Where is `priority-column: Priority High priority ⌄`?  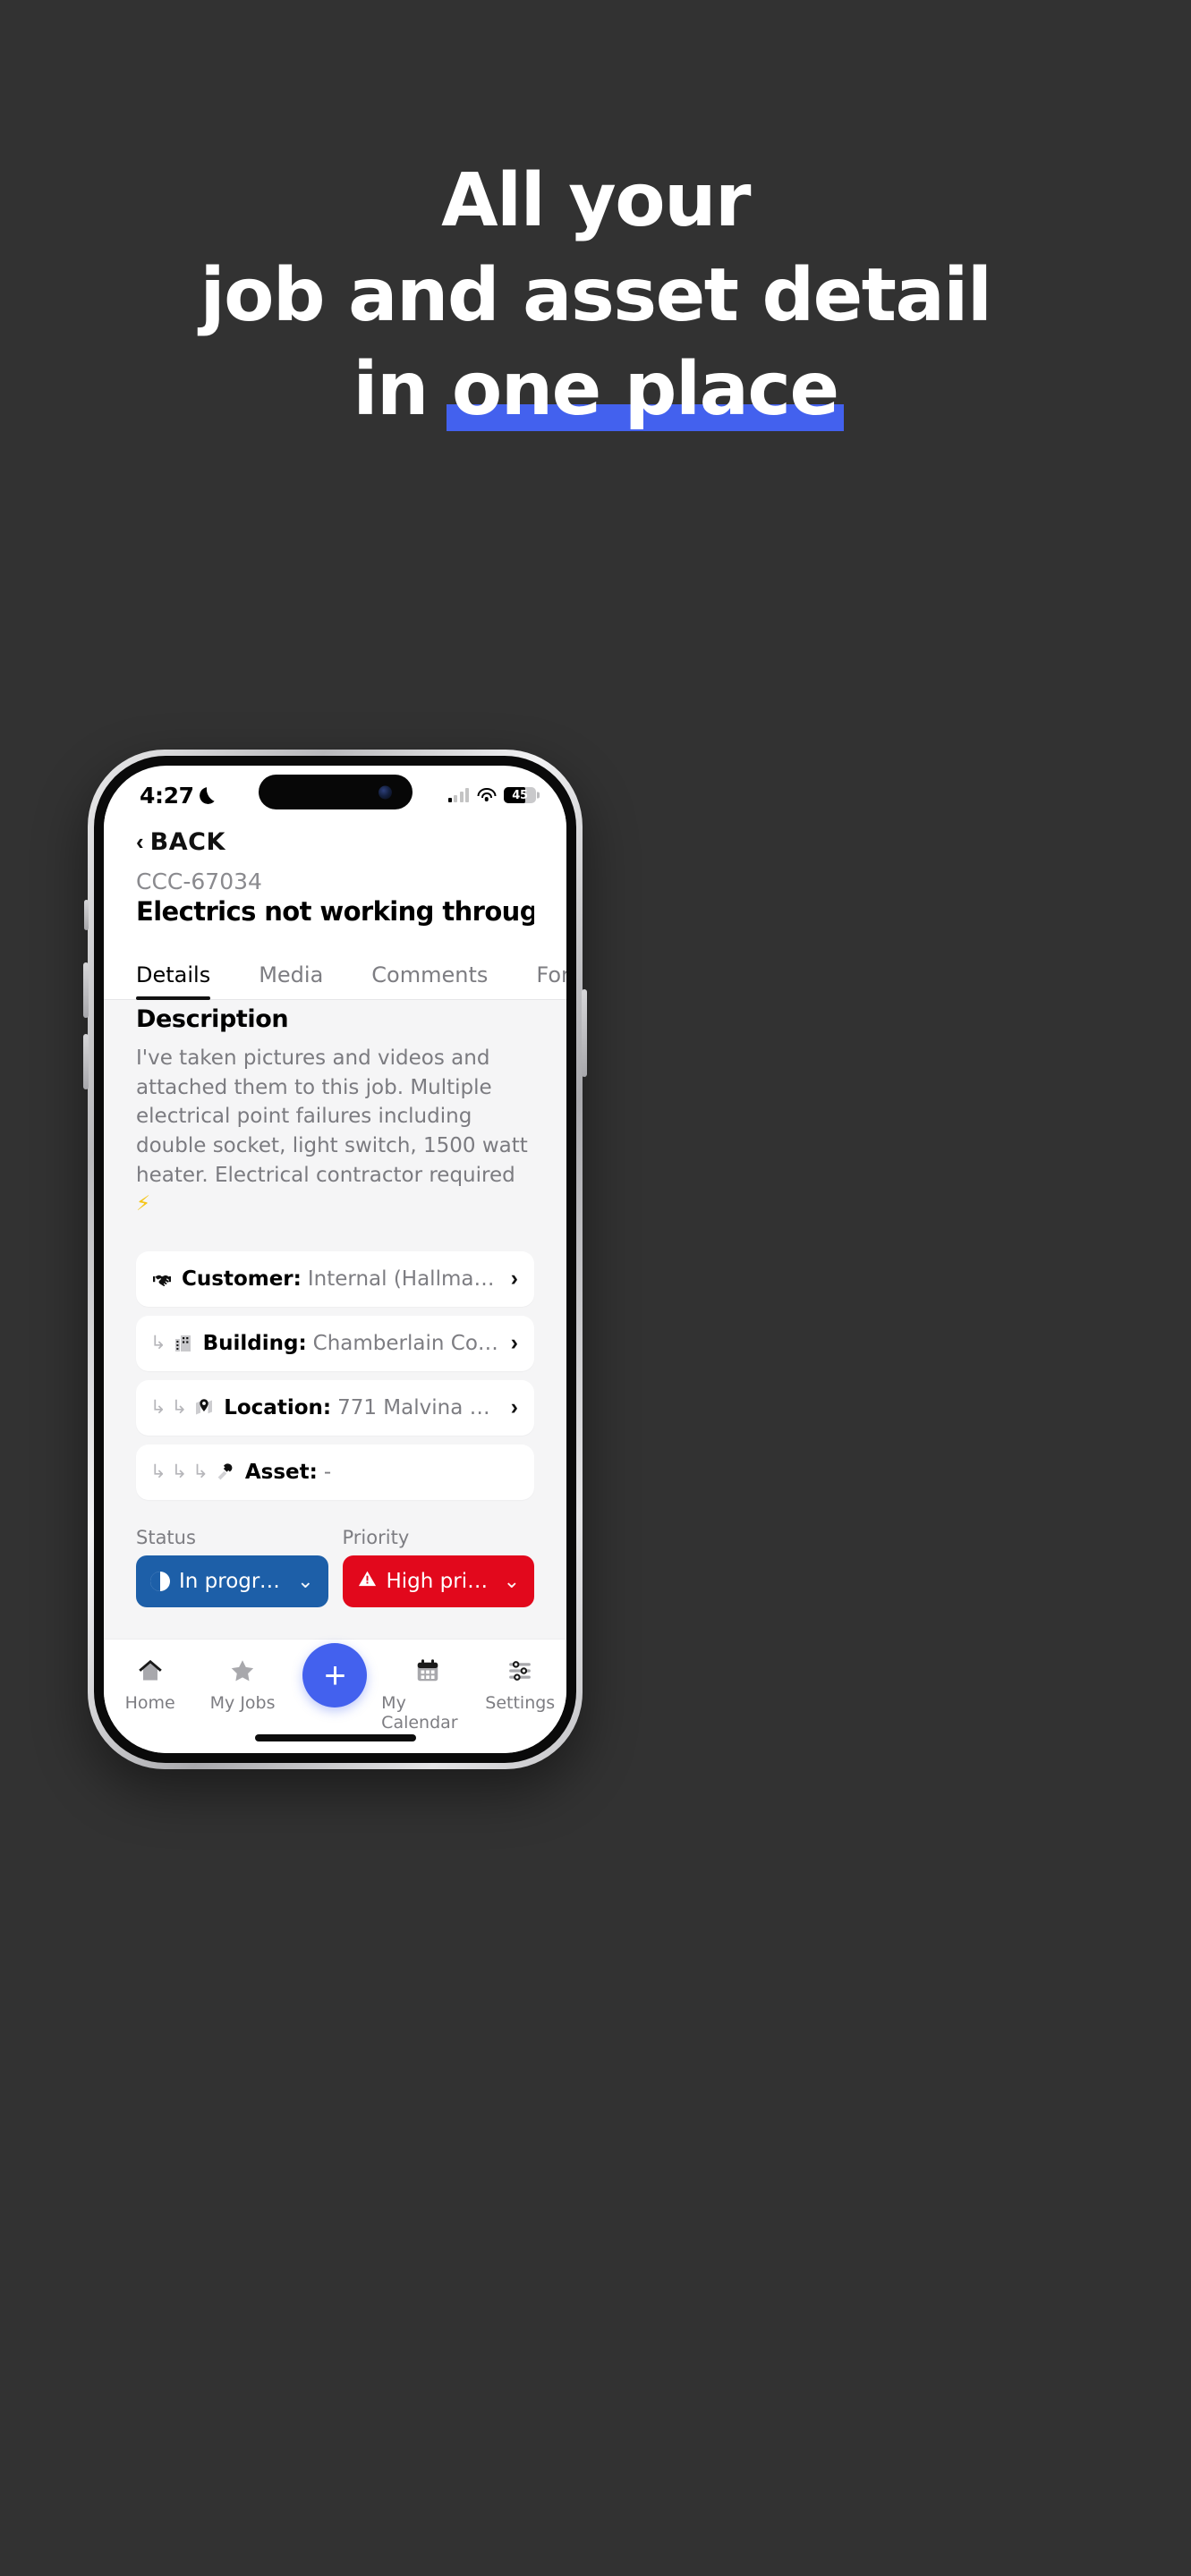 priority-column: Priority High priority ⌄ is located at coordinates (438, 1566).